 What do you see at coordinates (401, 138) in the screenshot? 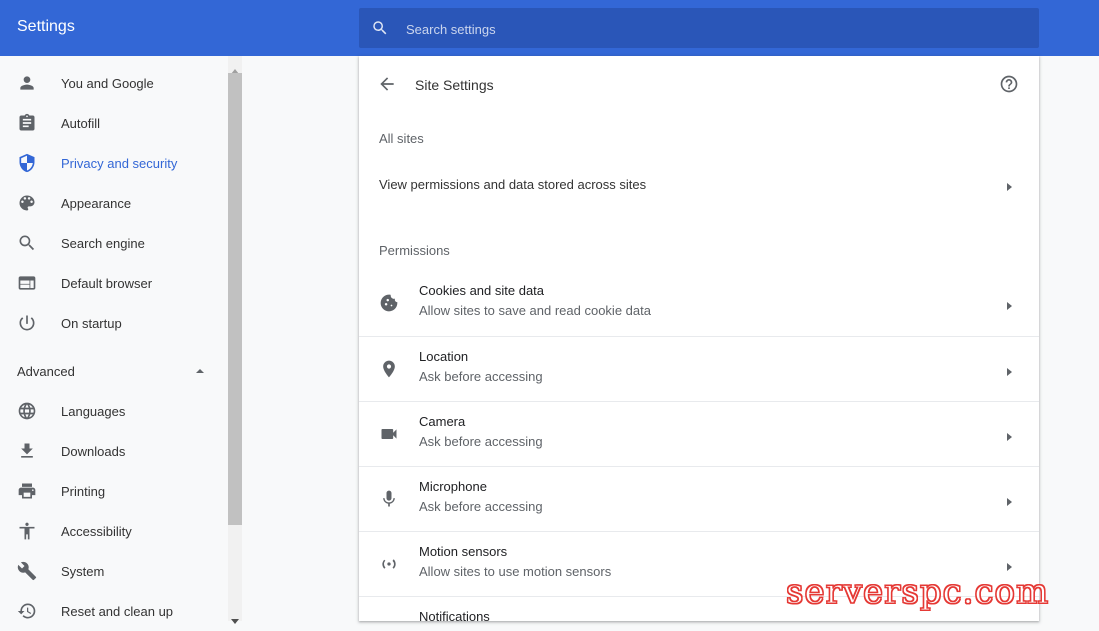
I see `all-sites-heading: All sites` at bounding box center [401, 138].